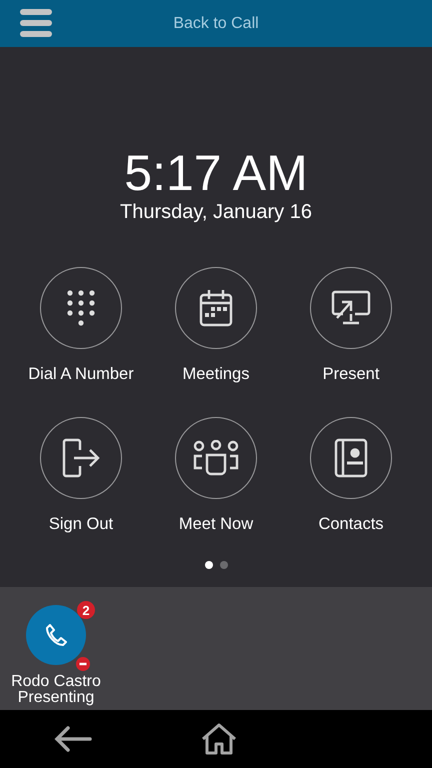 This screenshot has width=432, height=768. Describe the element at coordinates (56, 635) in the screenshot. I see `phone-icon` at that location.